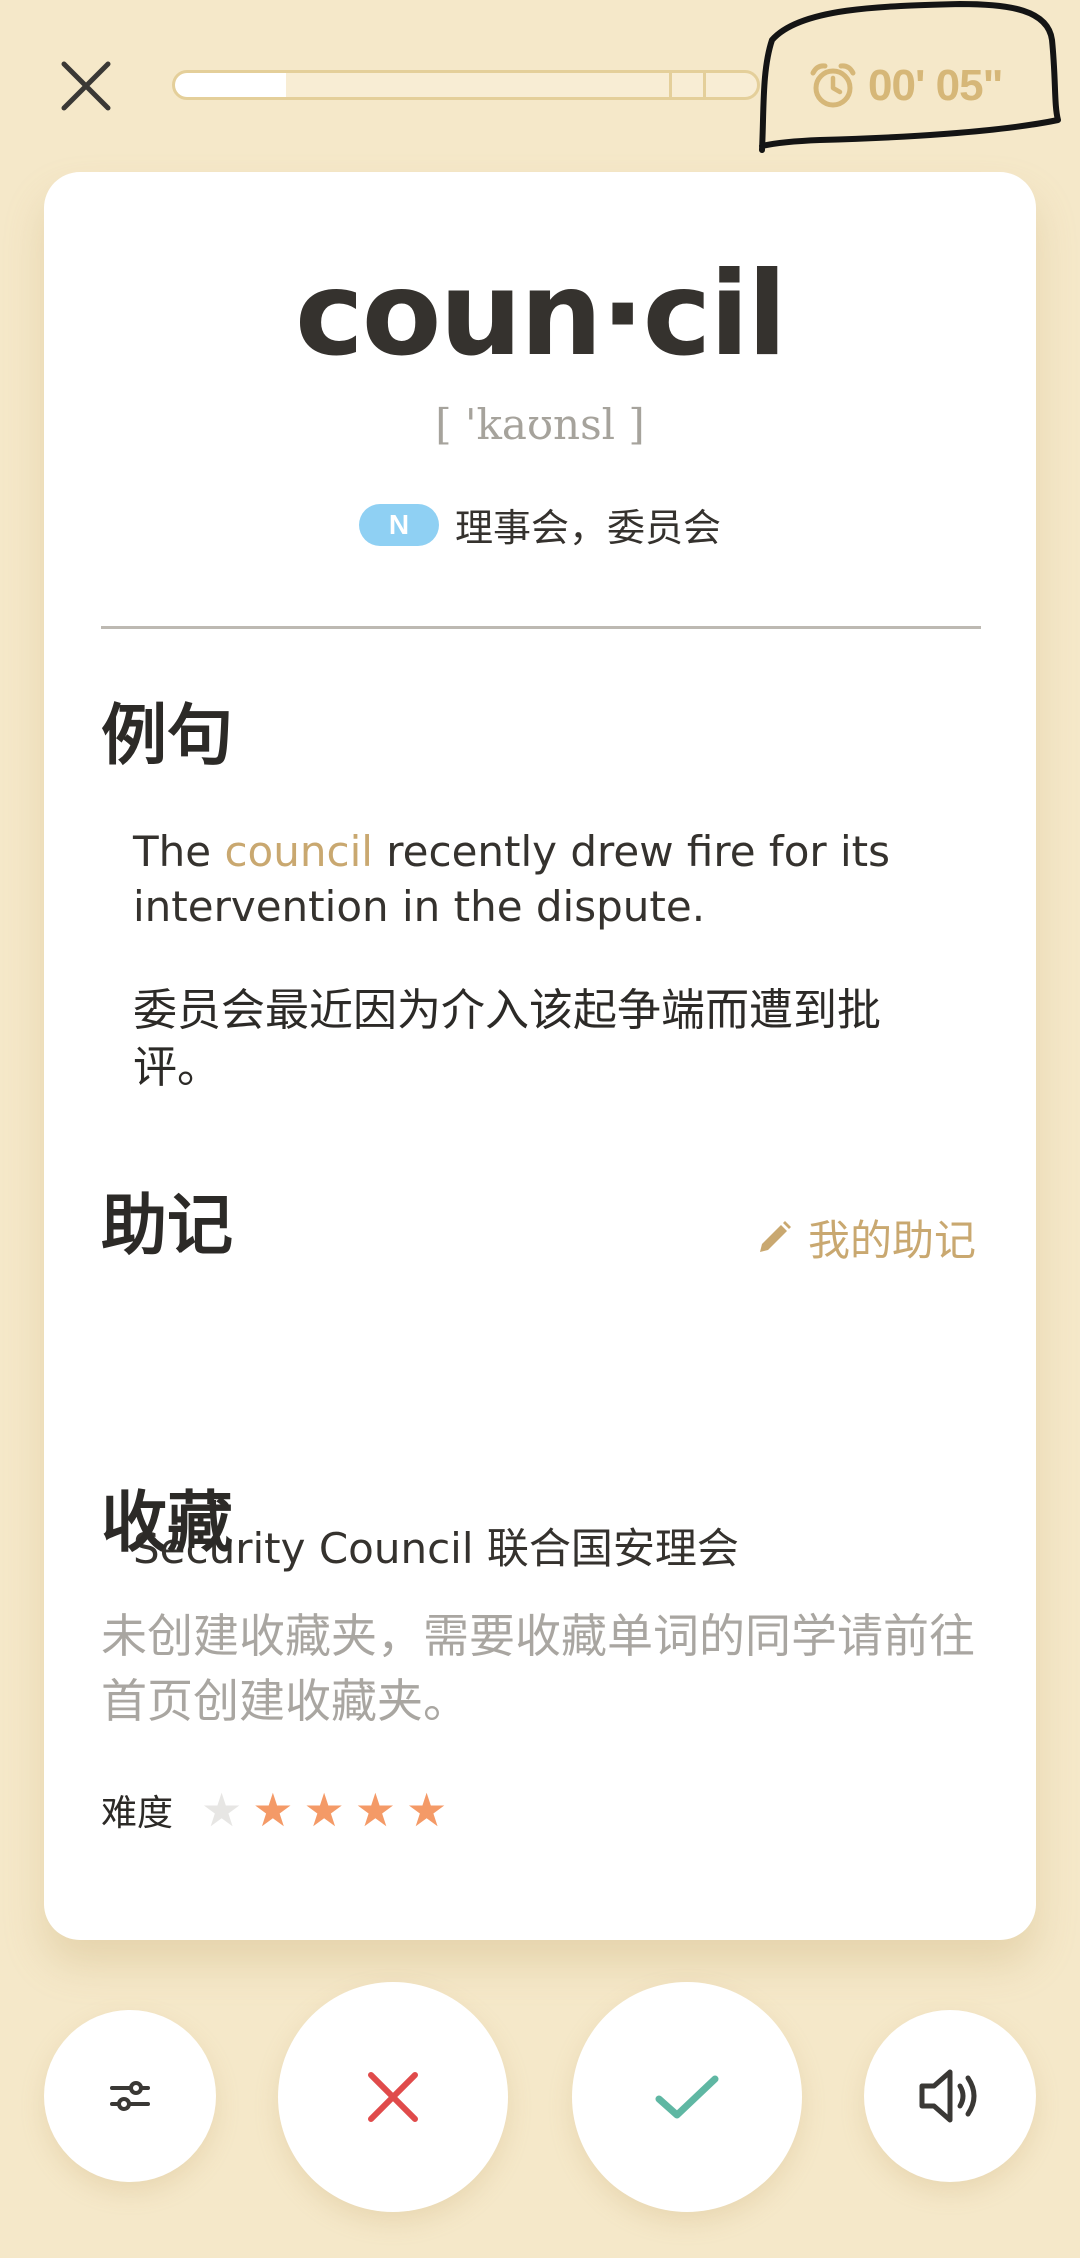 This screenshot has width=1080, height=2258. I want to click on my-mnemonic-button: 我的助记, so click(865, 1237).